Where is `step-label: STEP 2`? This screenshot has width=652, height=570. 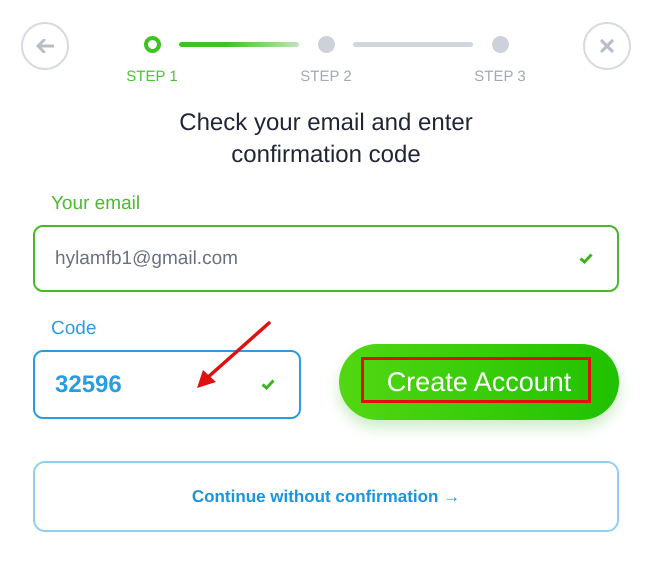 step-label: STEP 2 is located at coordinates (326, 76).